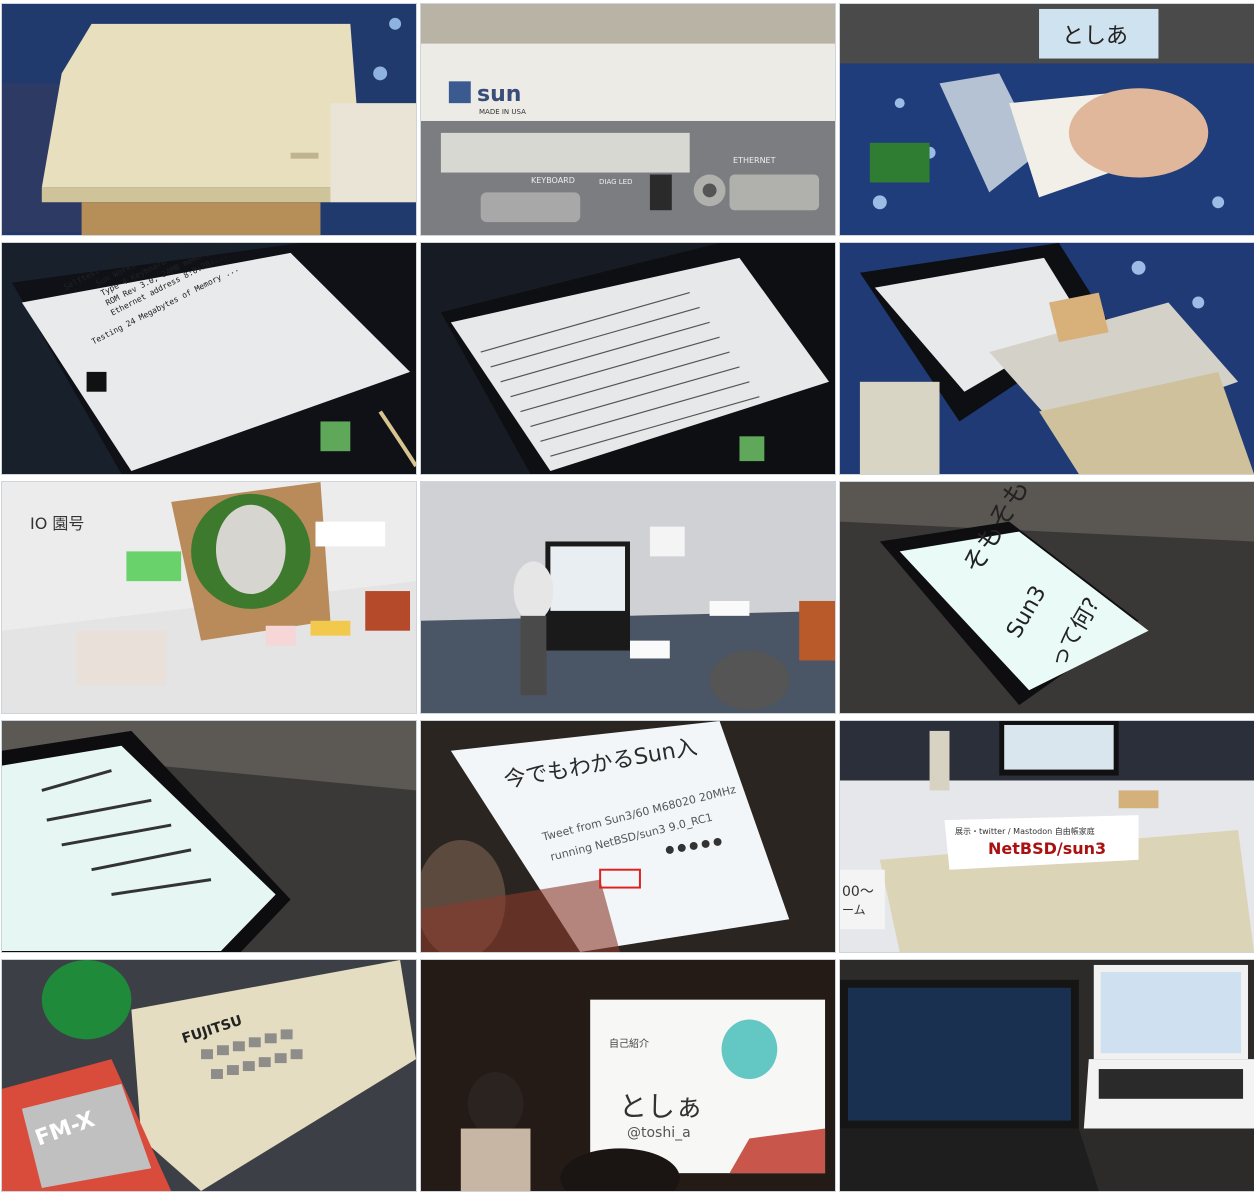 The width and height of the screenshot is (1254, 1198). I want to click on photo-monitor-keyboard, so click(1047, 358).